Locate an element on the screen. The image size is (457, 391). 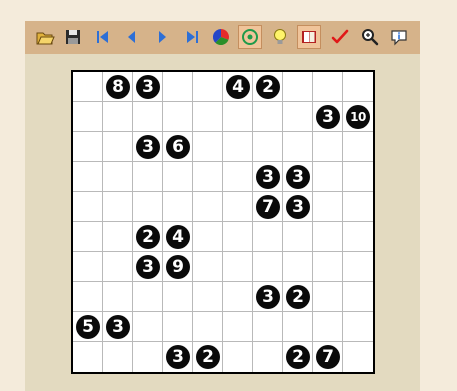
last-icon is located at coordinates (192, 37).